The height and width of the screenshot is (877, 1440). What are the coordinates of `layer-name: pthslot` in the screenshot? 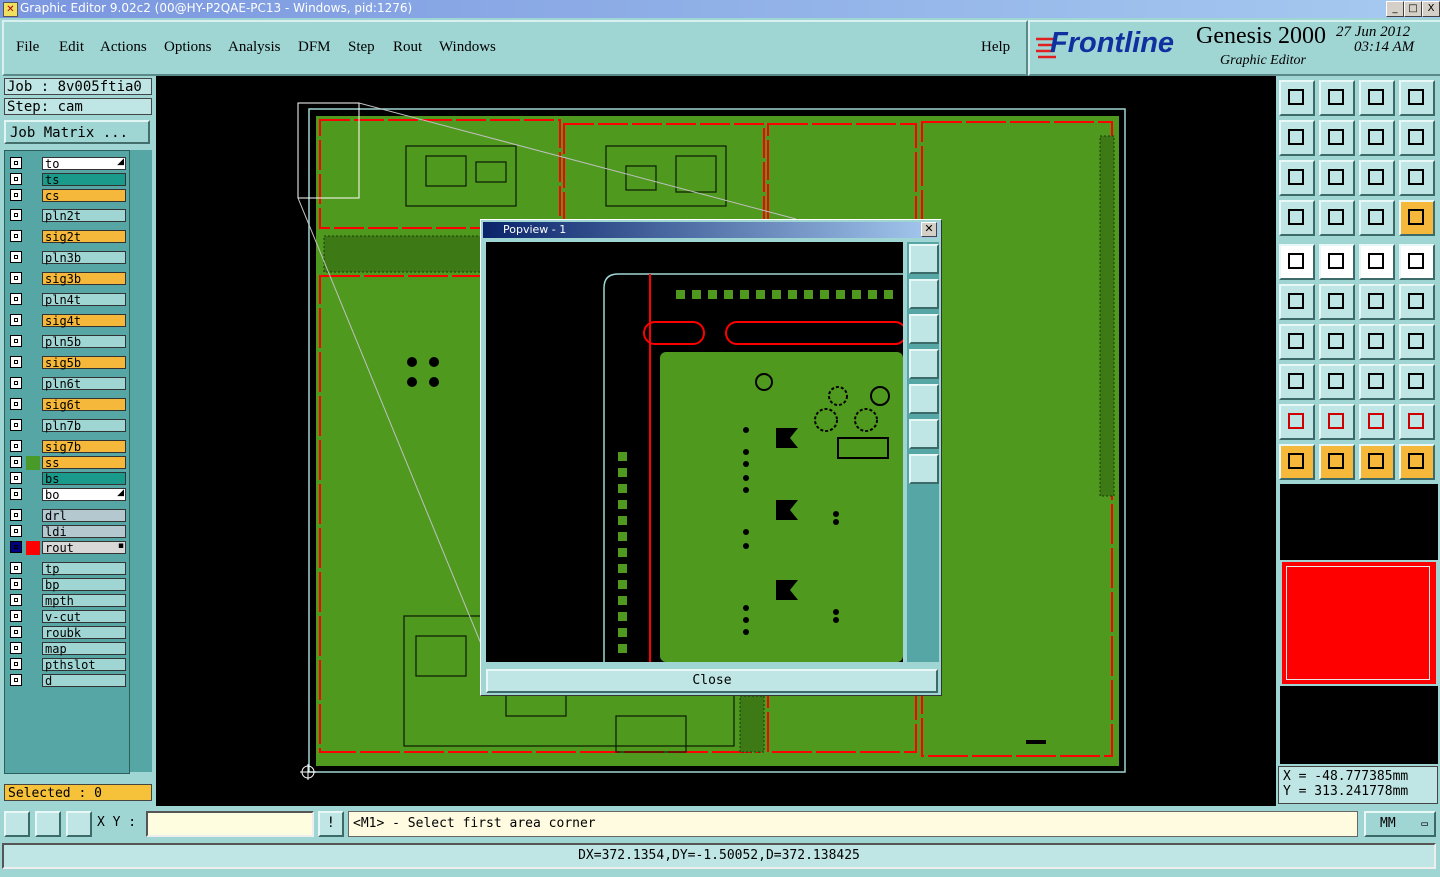 It's located at (84, 664).